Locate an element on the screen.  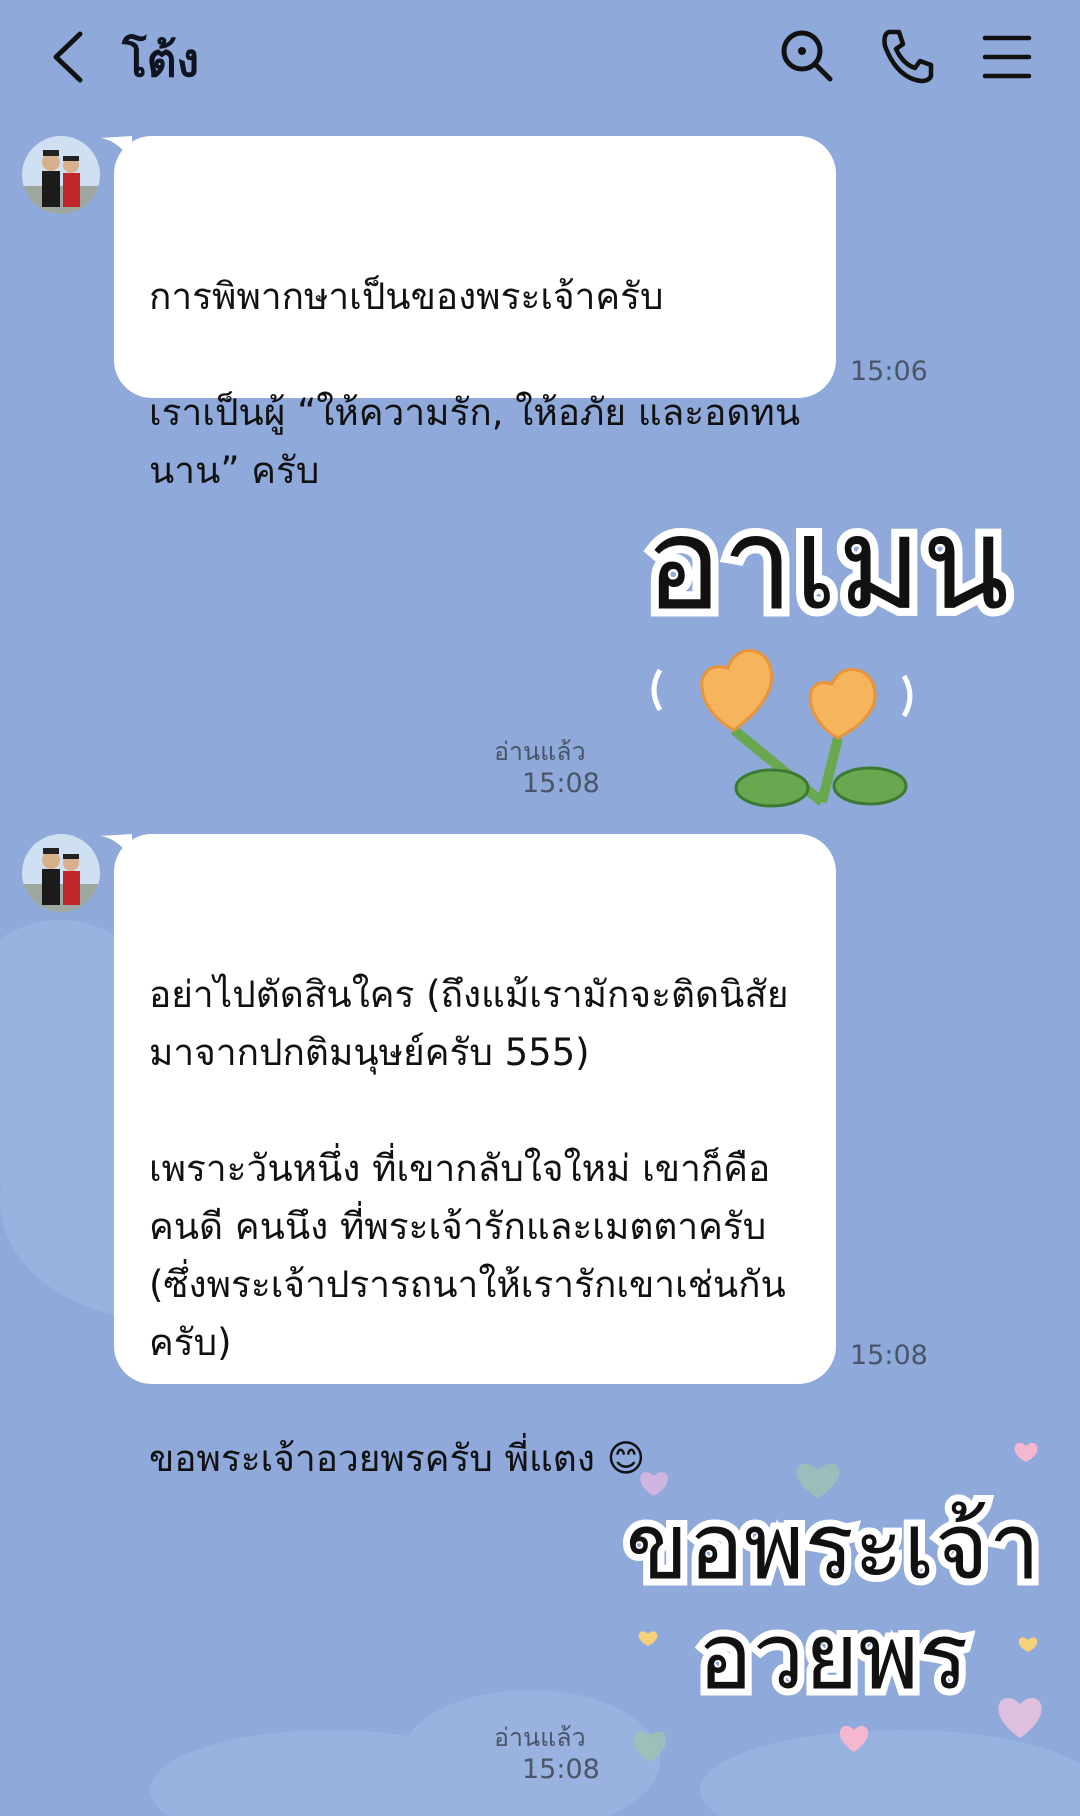
flower-sticker-icon: อาเมน is located at coordinates (827, 645).